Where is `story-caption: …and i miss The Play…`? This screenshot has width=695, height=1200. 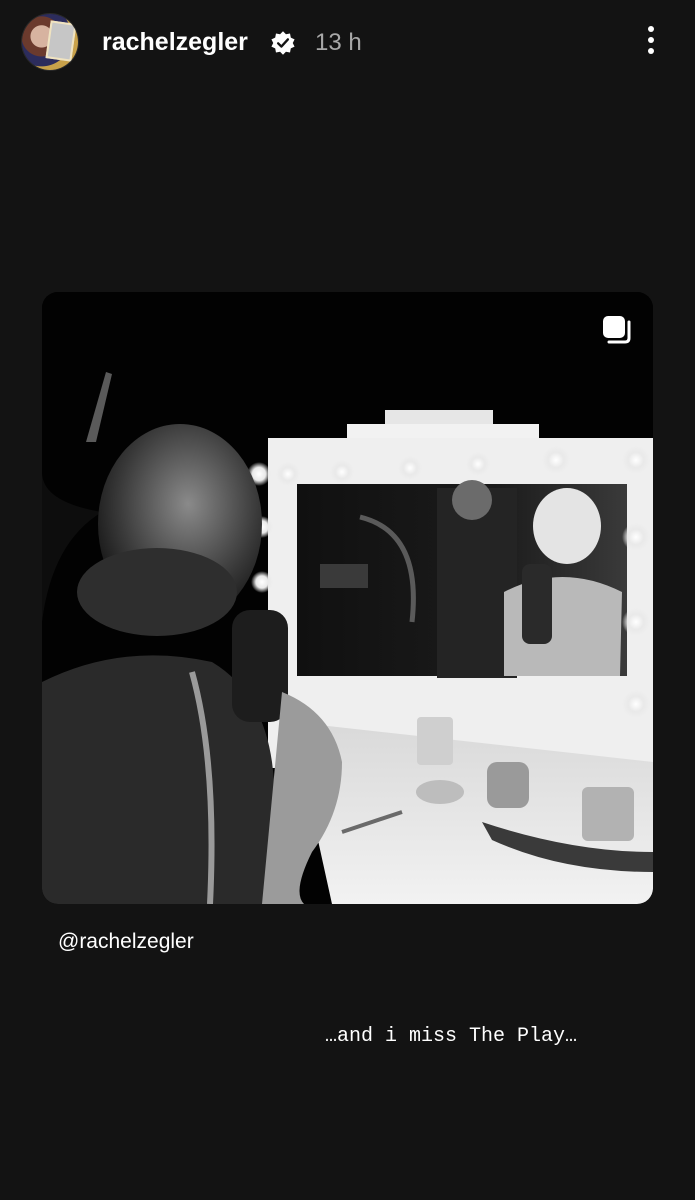
story-caption: …and i miss The Play… is located at coordinates (451, 1036).